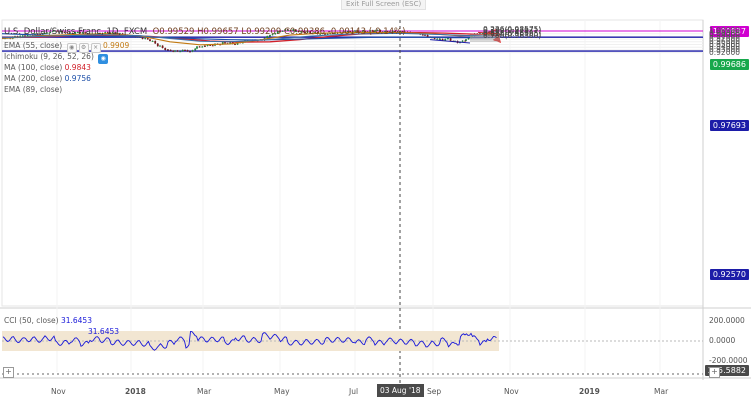  I want to click on time-axis-label: May, so click(282, 391).